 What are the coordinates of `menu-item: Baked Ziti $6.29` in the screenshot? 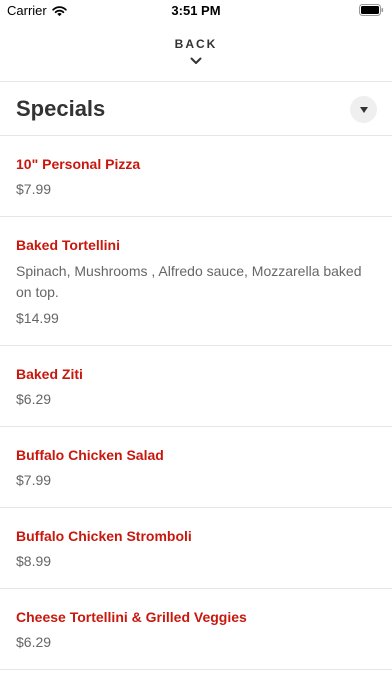 It's located at (196, 386).